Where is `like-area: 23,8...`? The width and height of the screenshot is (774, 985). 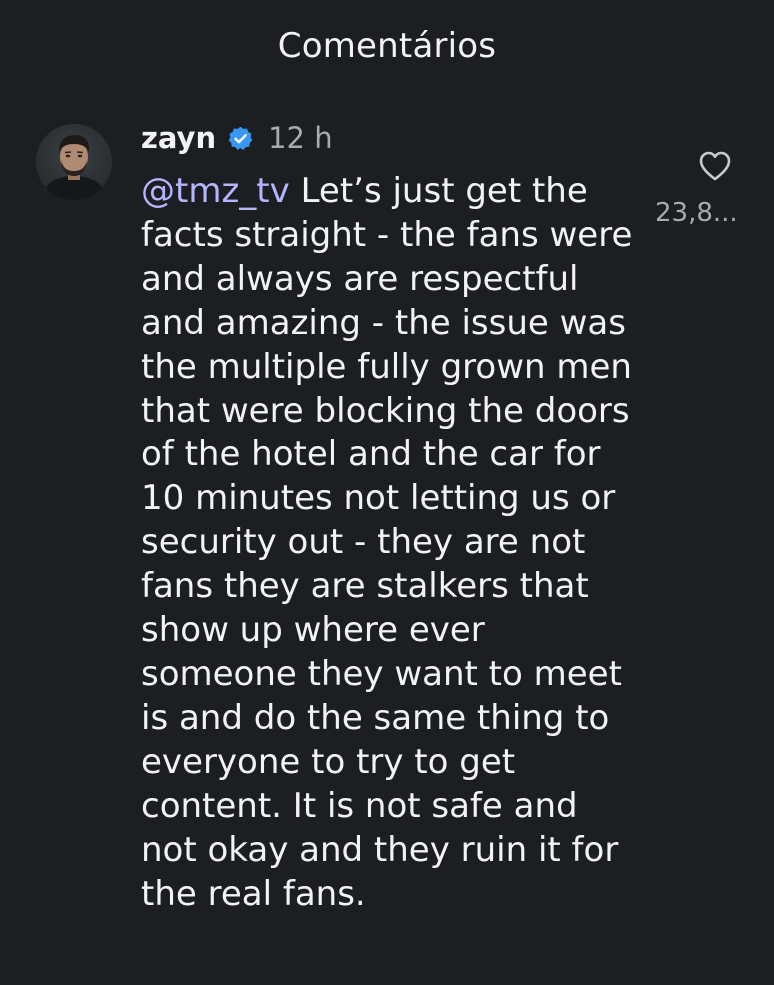 like-area: 23,8... is located at coordinates (712, 190).